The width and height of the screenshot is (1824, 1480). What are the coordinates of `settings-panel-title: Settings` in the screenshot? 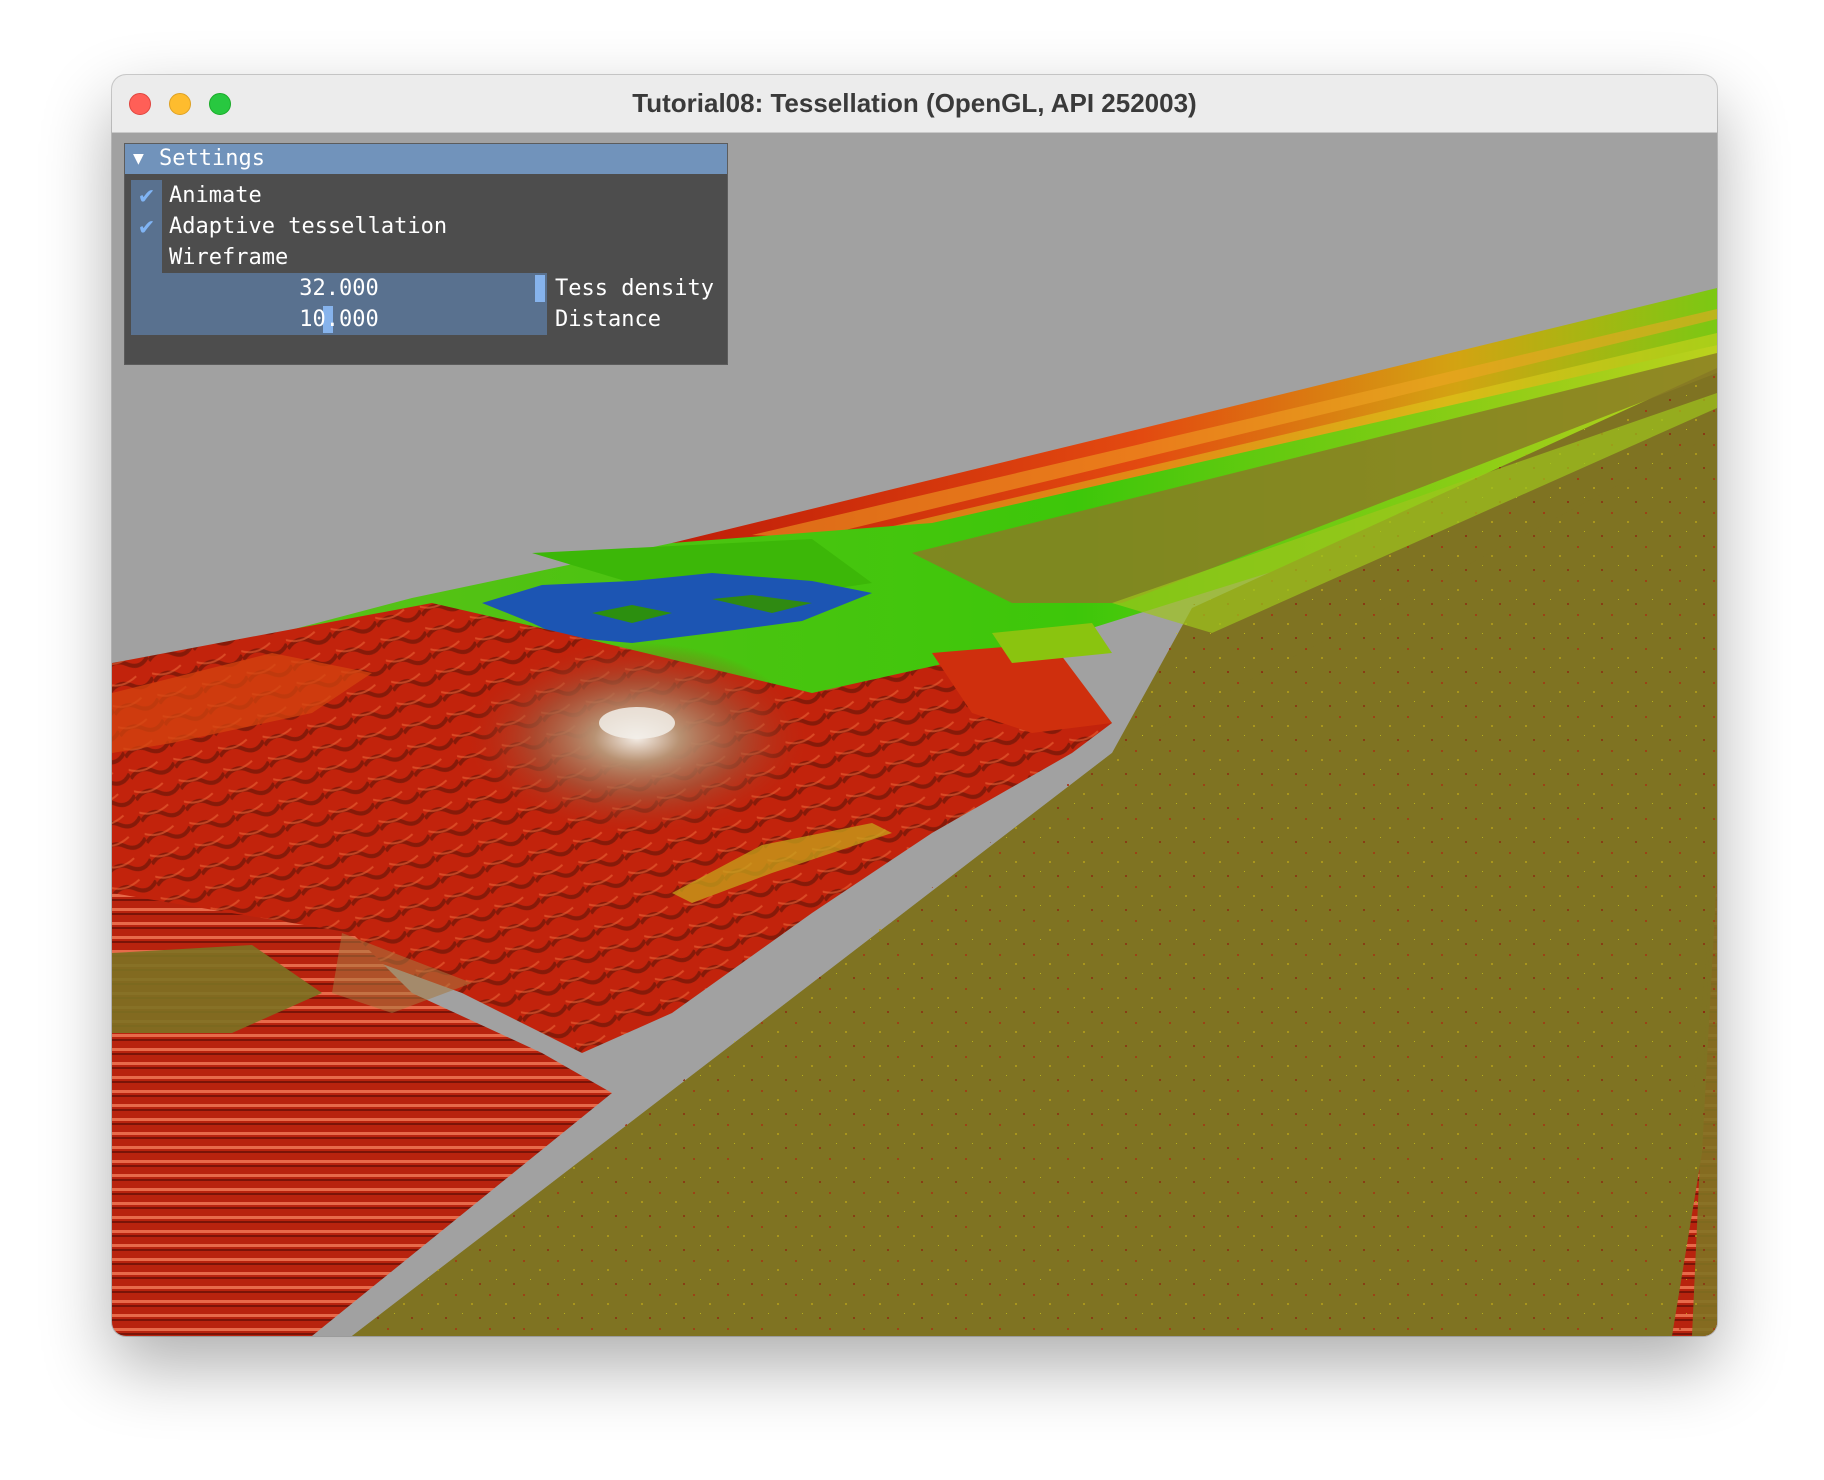 It's located at (212, 158).